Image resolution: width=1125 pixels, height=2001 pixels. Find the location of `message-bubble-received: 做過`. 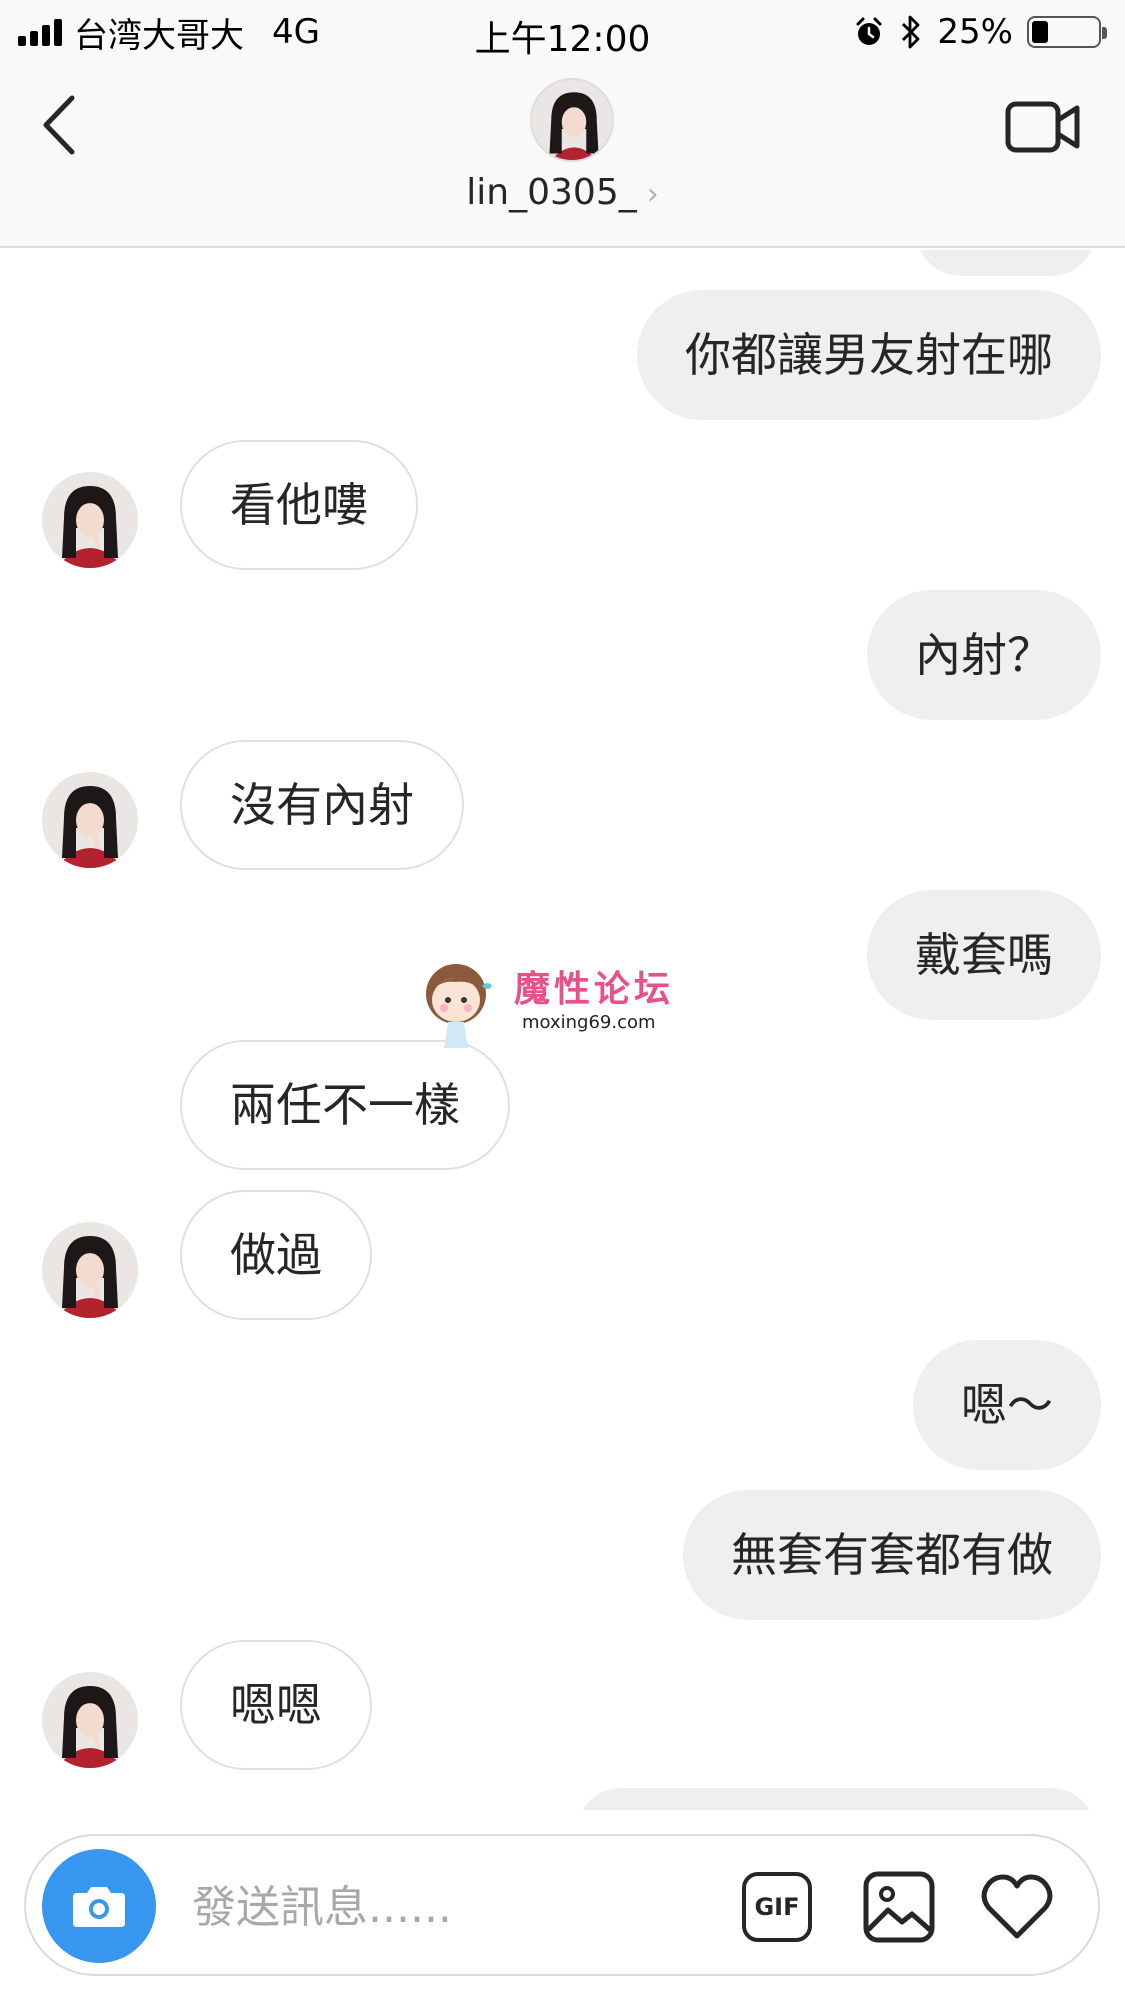

message-bubble-received: 做過 is located at coordinates (276, 1255).